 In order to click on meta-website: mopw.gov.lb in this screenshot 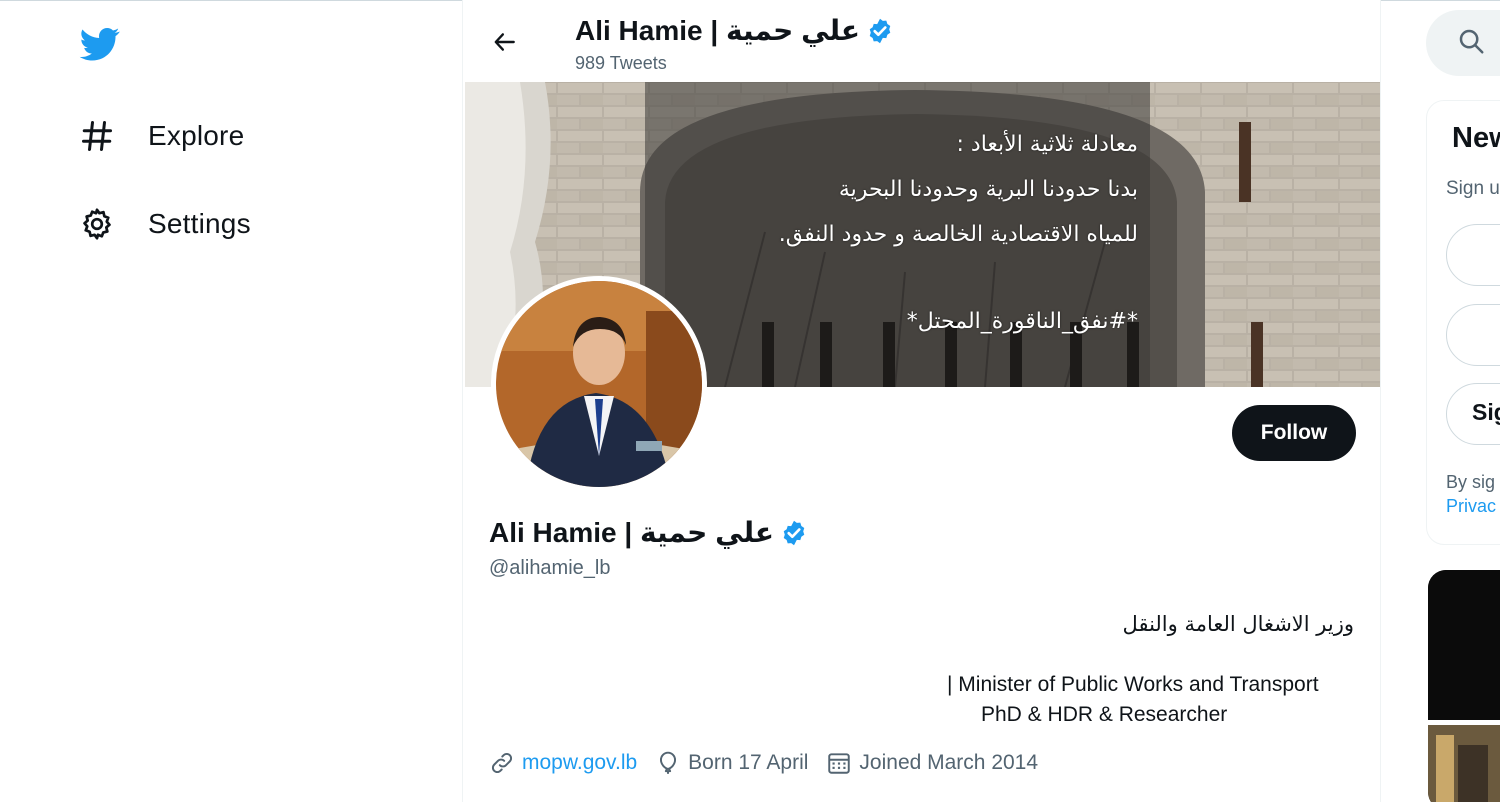, I will do `click(563, 763)`.